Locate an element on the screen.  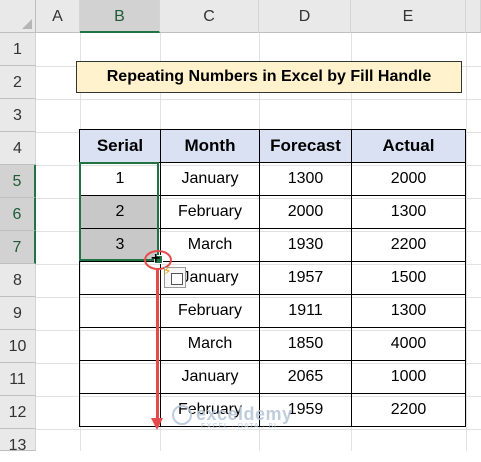
auto-fill-options-icon: ⚡ is located at coordinates (174, 276).